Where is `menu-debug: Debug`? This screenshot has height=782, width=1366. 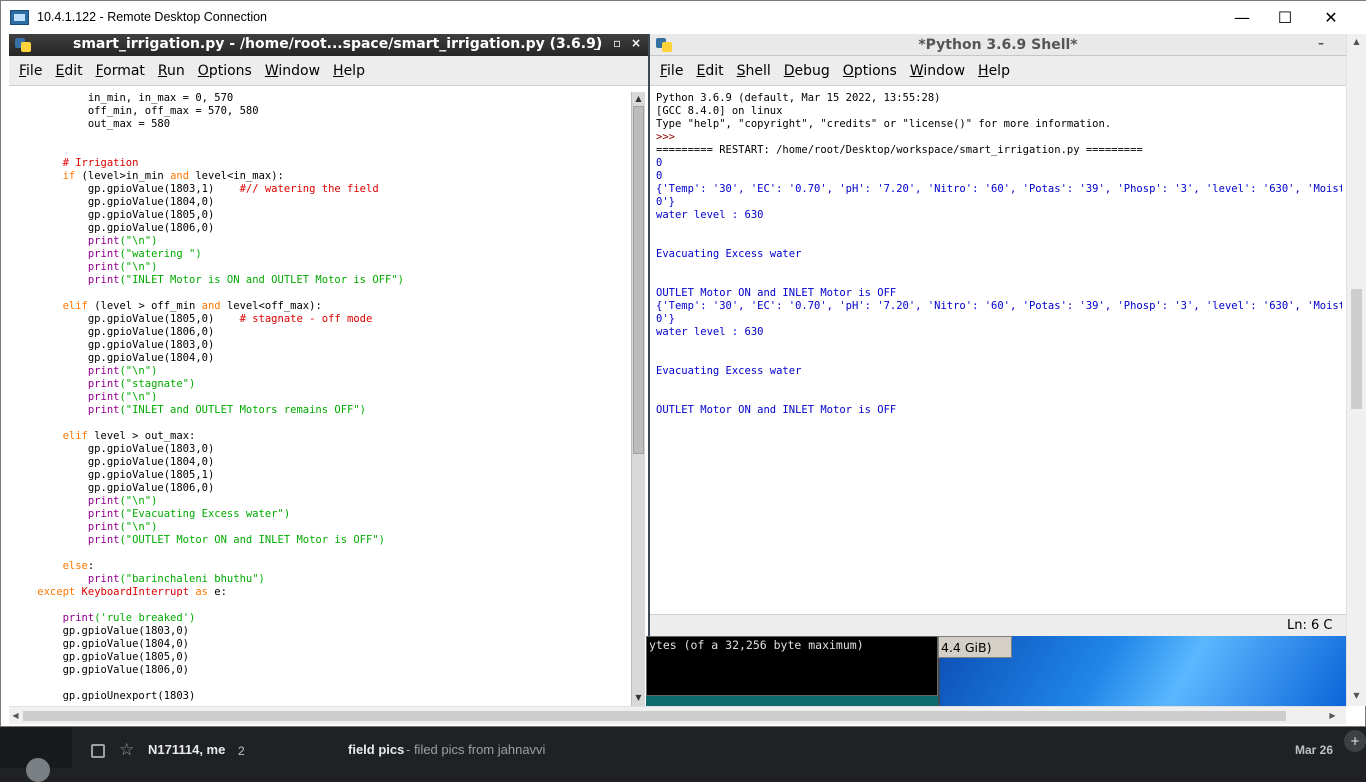 menu-debug: Debug is located at coordinates (807, 71).